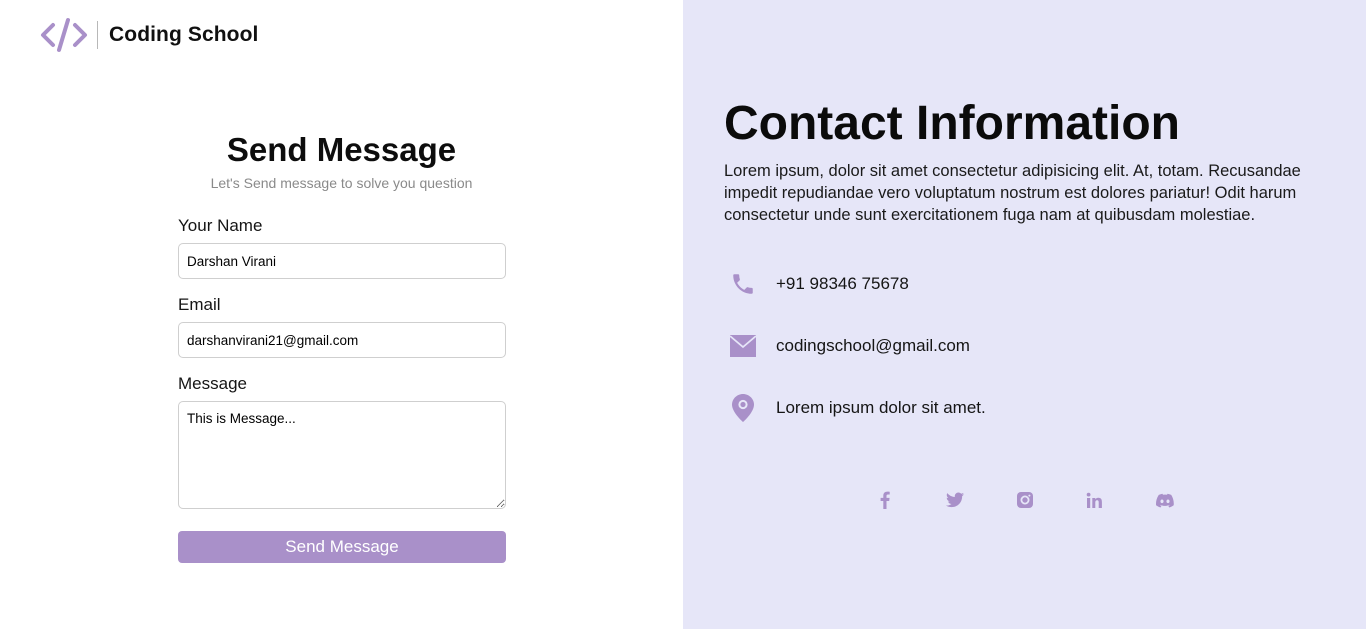 This screenshot has width=1366, height=629. What do you see at coordinates (954, 500) in the screenshot?
I see `twitter-icon` at bounding box center [954, 500].